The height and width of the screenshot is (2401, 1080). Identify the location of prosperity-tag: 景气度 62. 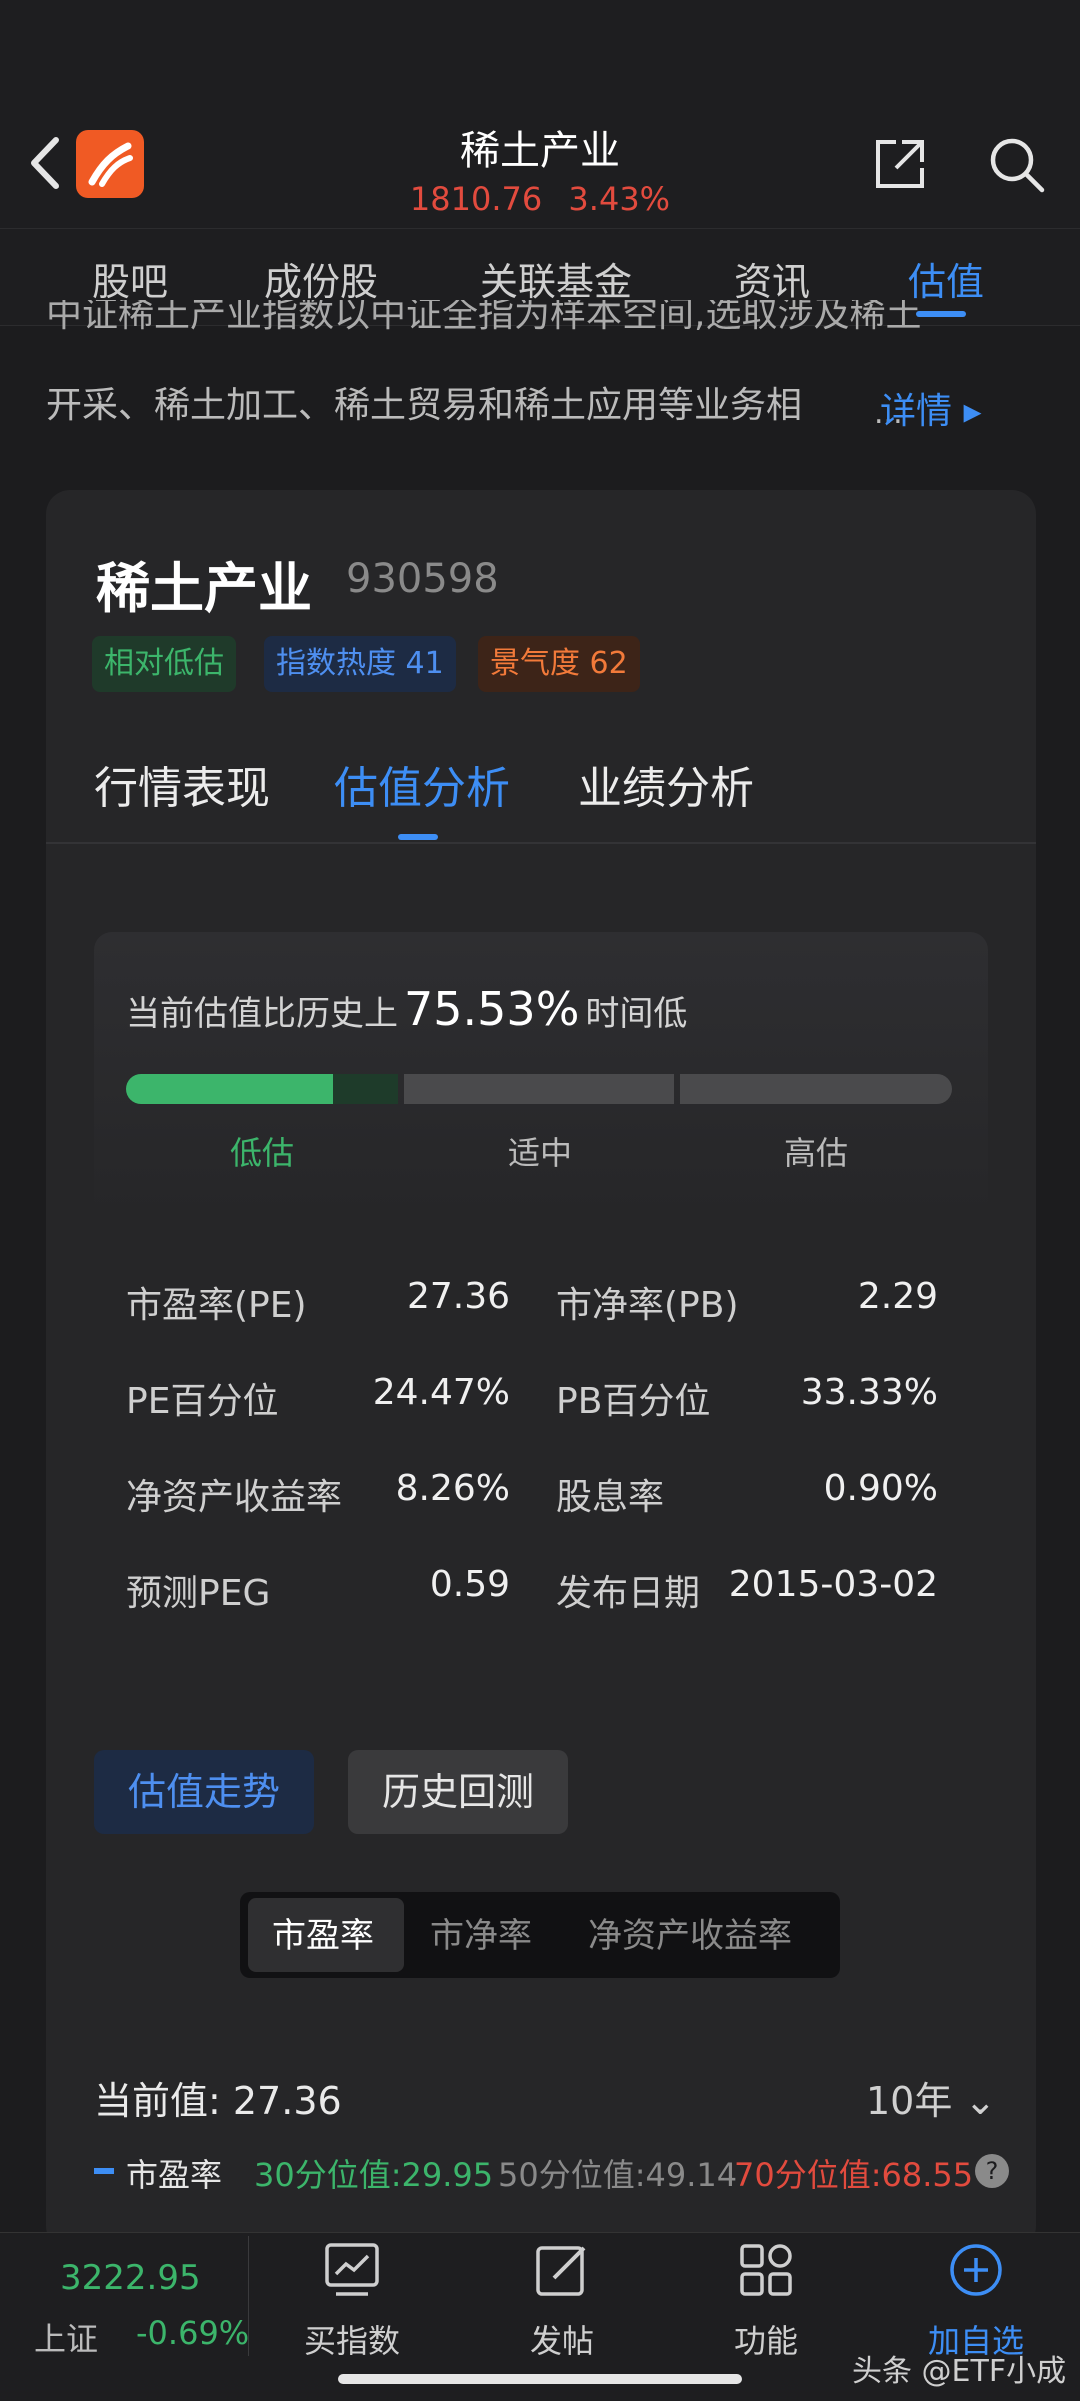
(559, 664).